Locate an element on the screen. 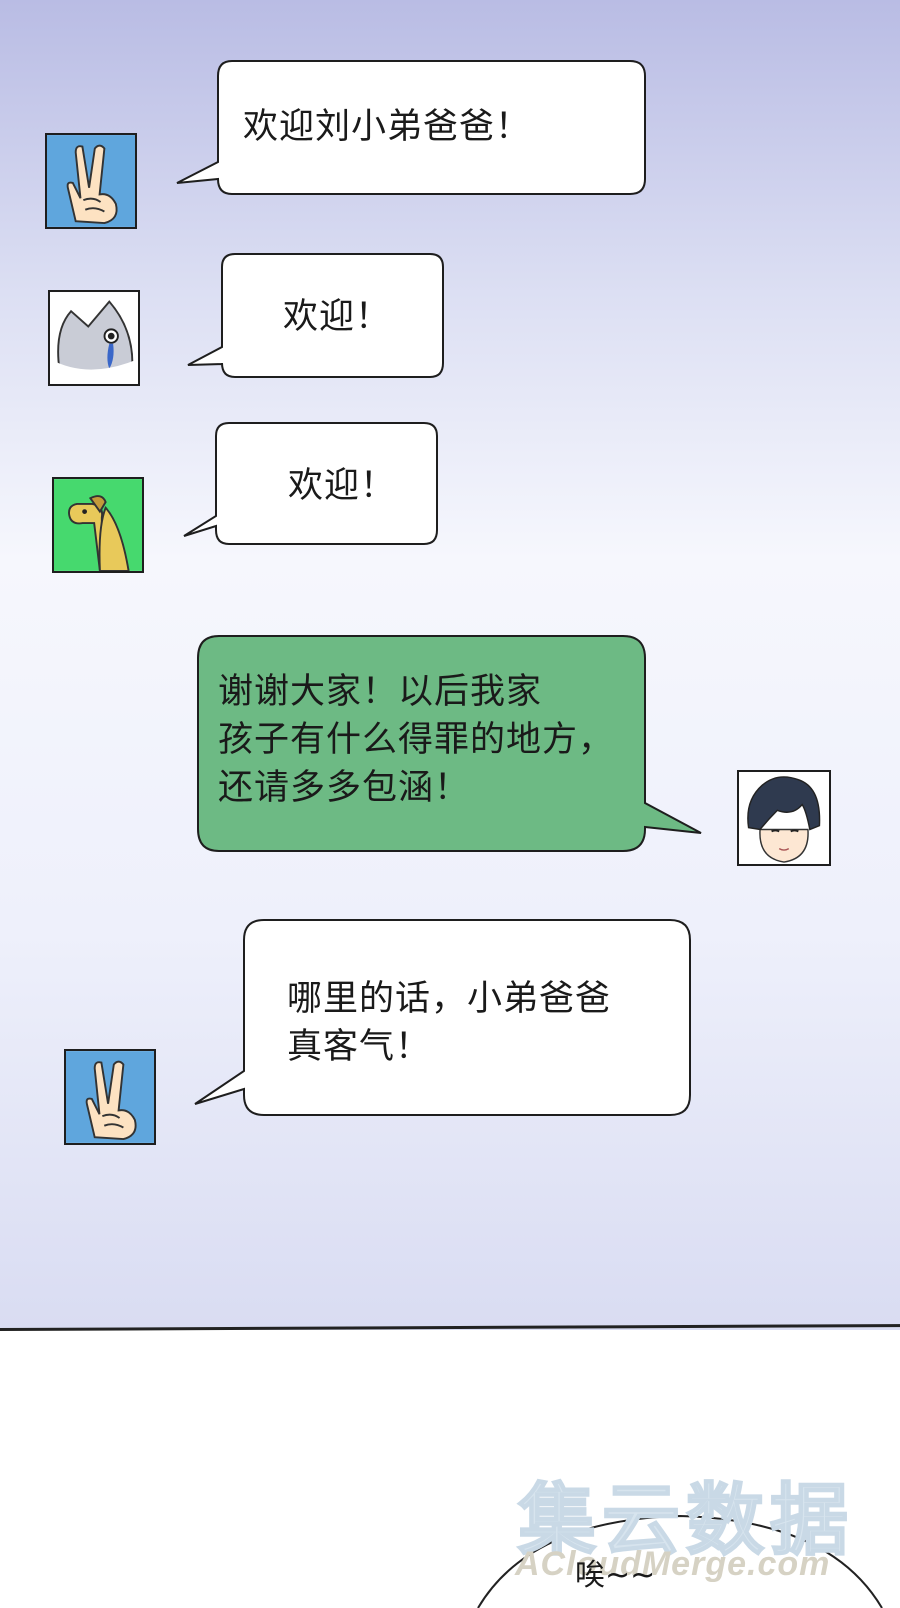 This screenshot has height=1608, width=900. message-text-1: 欢迎刘小弟爸爸！ is located at coordinates (387, 127).